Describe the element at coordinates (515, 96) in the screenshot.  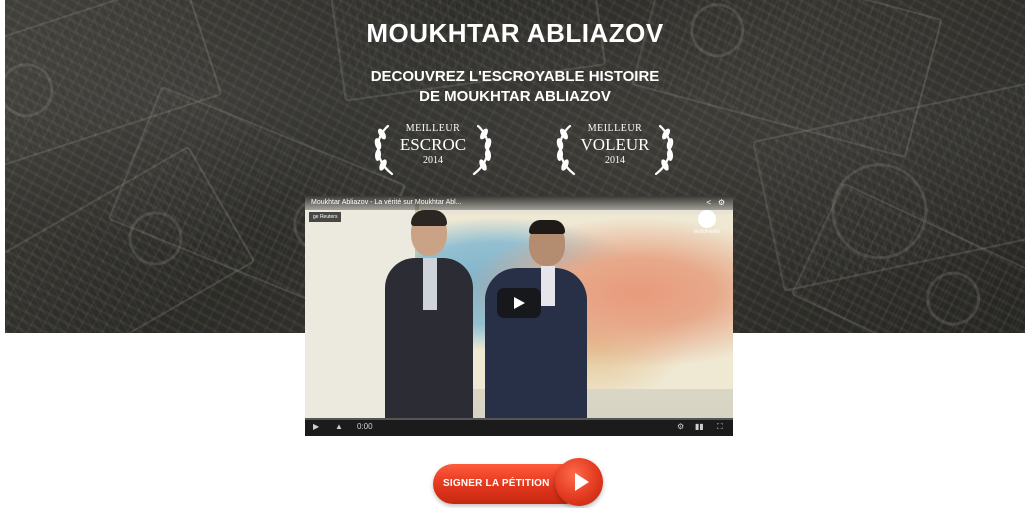
I see `subtitle-line: DE MOUKHTAR ABLIAZOV` at that location.